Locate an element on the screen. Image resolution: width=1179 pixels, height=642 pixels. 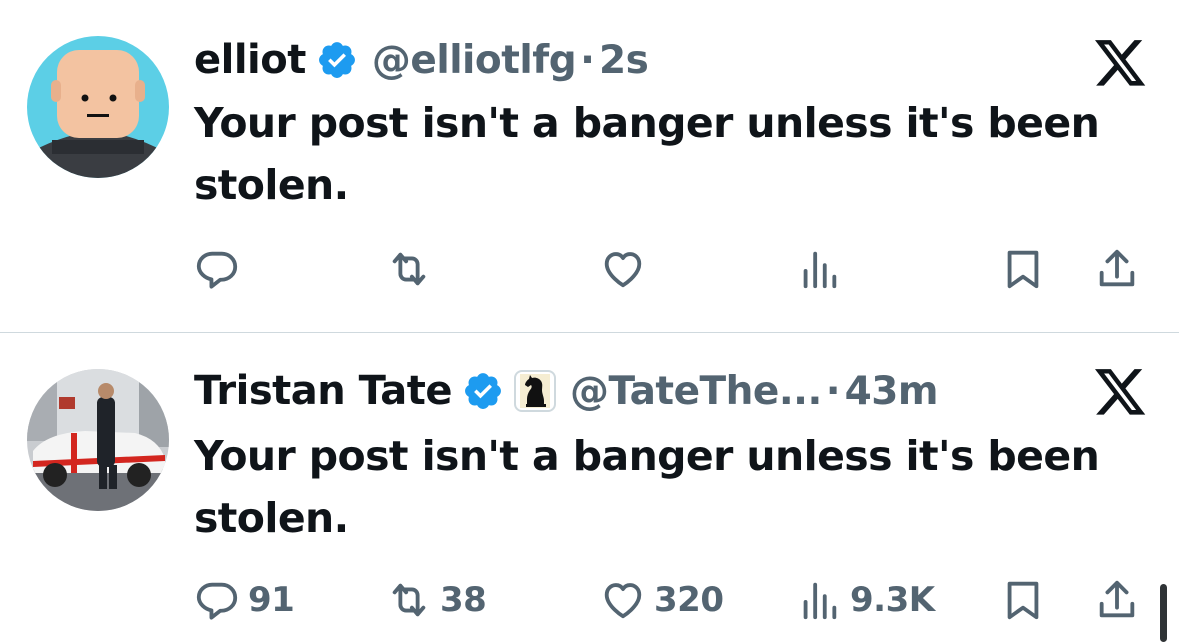
like-count: 320 is located at coordinates (689, 600).